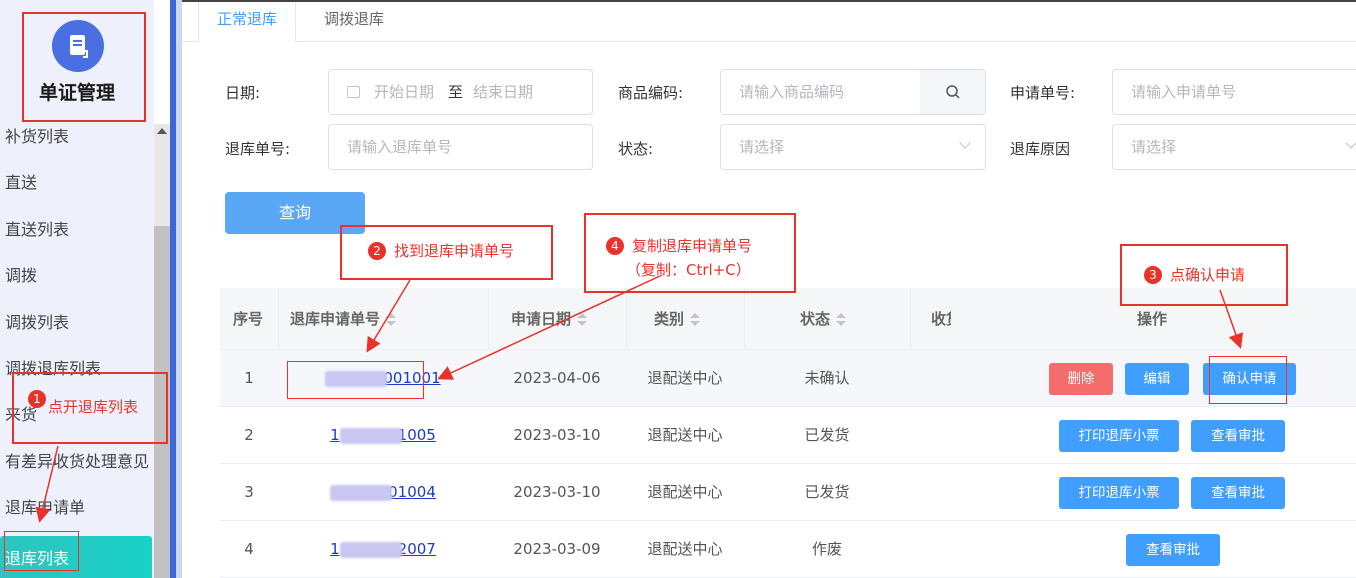 The width and height of the screenshot is (1356, 578). Describe the element at coordinates (77, 276) in the screenshot. I see `sidebar-item-transfer: 调拨` at that location.